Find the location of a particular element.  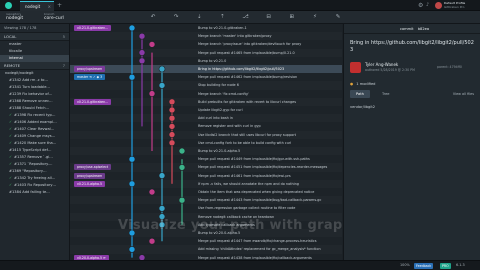

branch-label: v0.21.0-alpha.5 is located at coordinates (90, 183).